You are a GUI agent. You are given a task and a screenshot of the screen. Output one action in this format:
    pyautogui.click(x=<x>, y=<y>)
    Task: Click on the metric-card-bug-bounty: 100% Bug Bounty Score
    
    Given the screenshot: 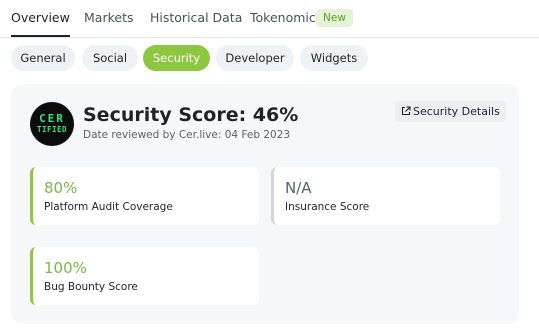 What is the action you would take?
    pyautogui.click(x=144, y=276)
    